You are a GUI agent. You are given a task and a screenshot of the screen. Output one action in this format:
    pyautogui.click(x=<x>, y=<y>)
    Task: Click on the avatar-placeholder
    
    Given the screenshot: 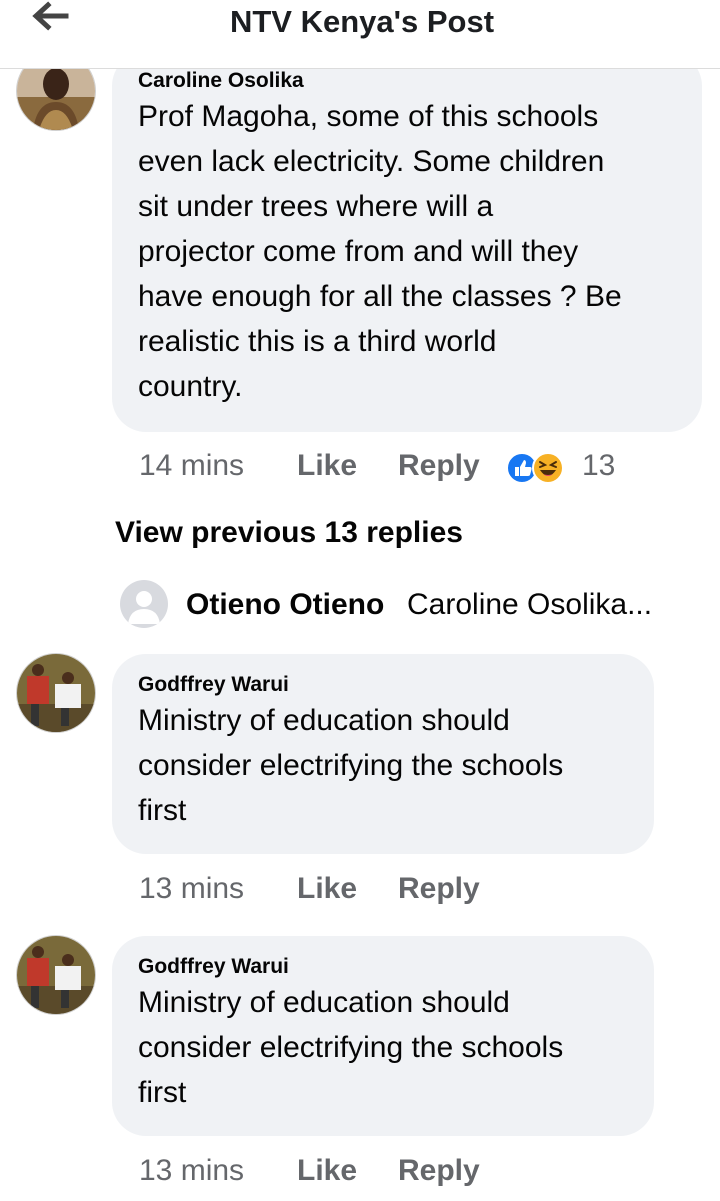 What is the action you would take?
    pyautogui.click(x=144, y=604)
    